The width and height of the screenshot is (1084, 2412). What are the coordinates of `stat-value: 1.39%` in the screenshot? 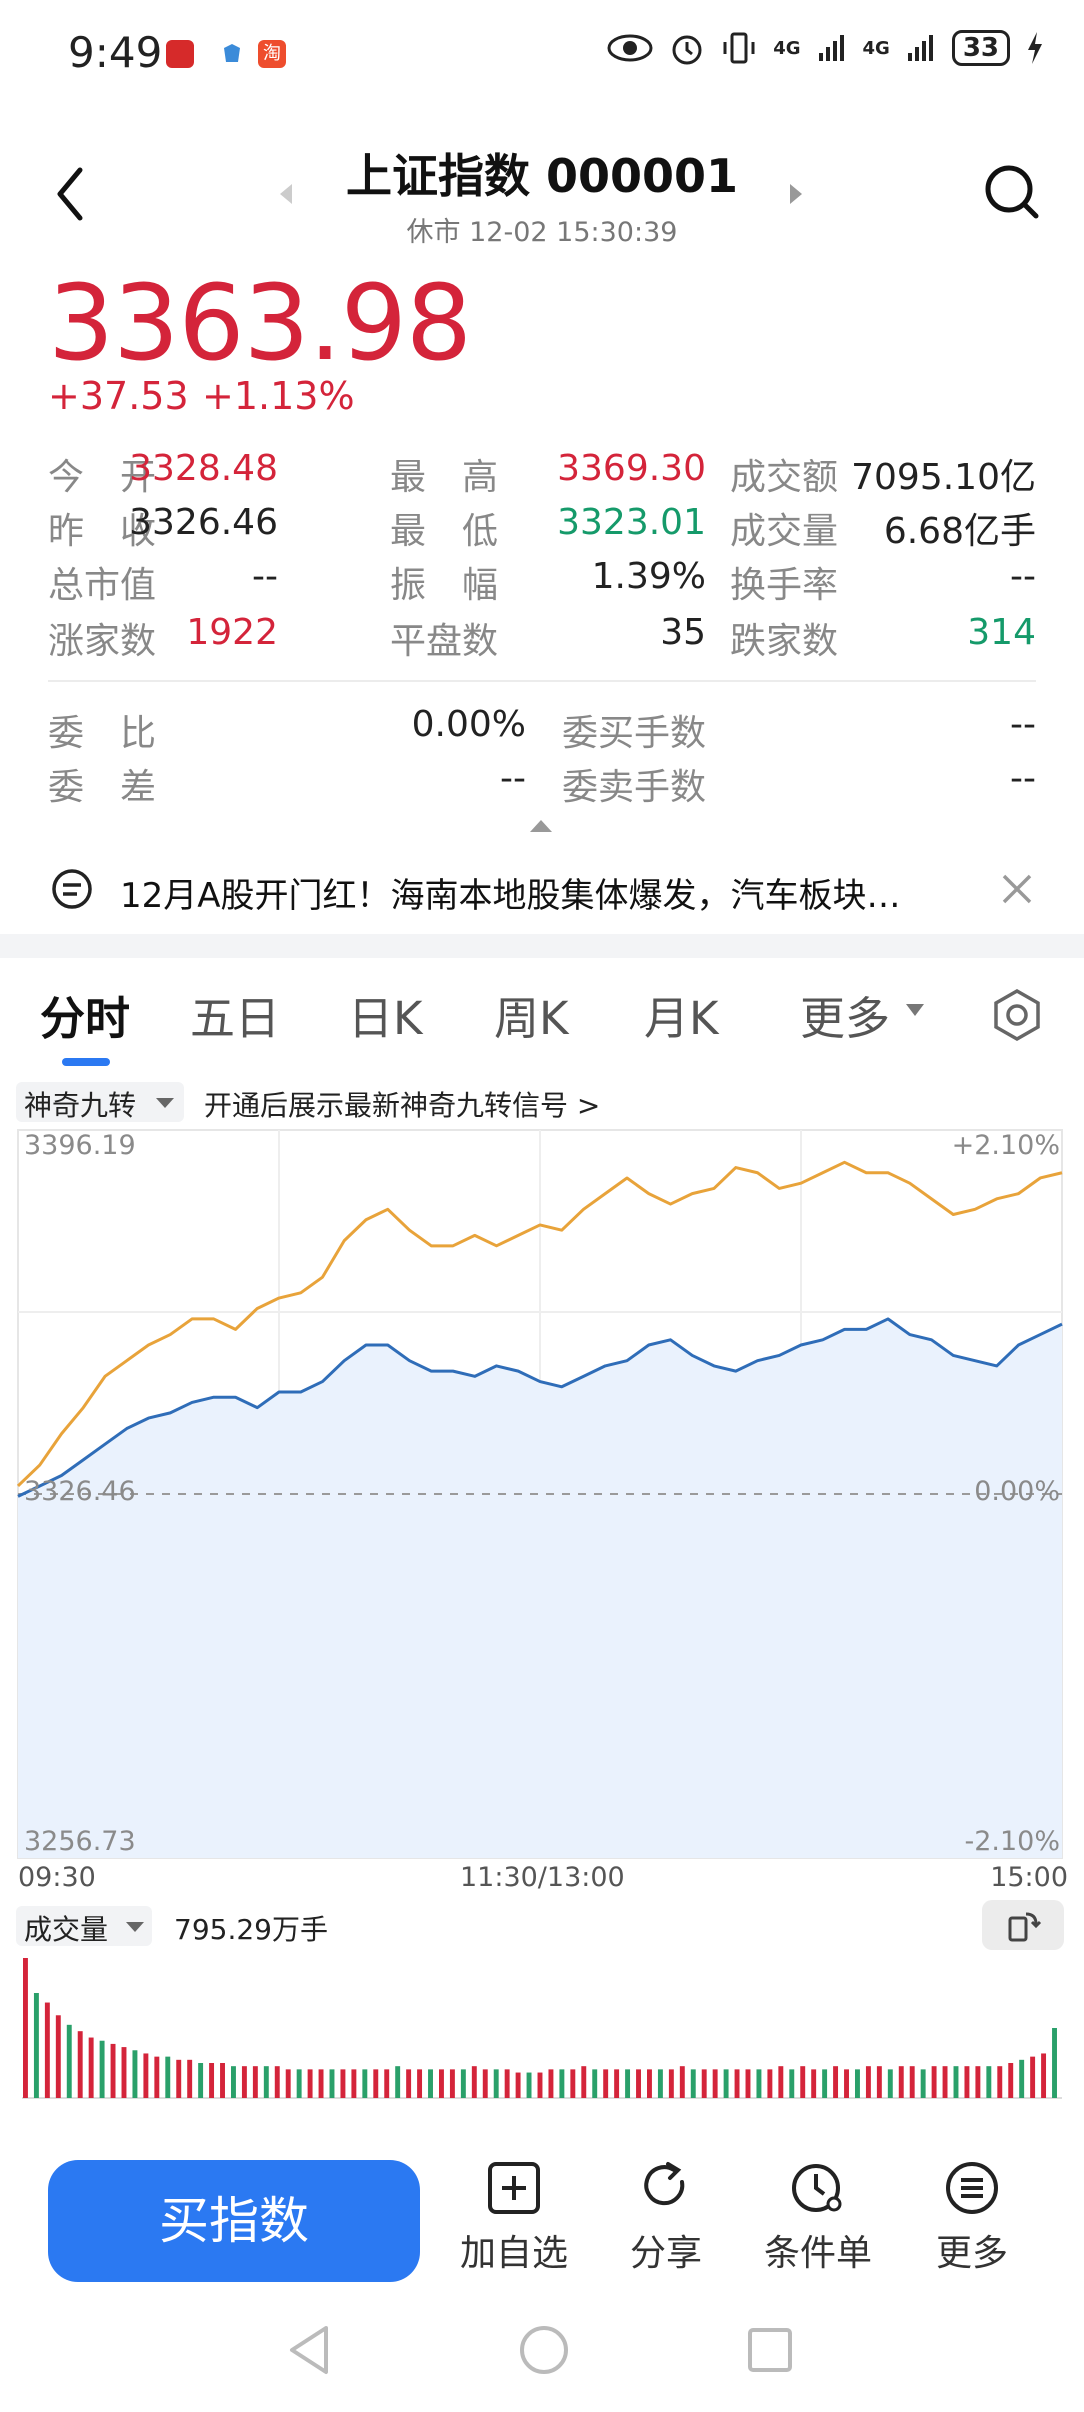 It's located at (648, 576).